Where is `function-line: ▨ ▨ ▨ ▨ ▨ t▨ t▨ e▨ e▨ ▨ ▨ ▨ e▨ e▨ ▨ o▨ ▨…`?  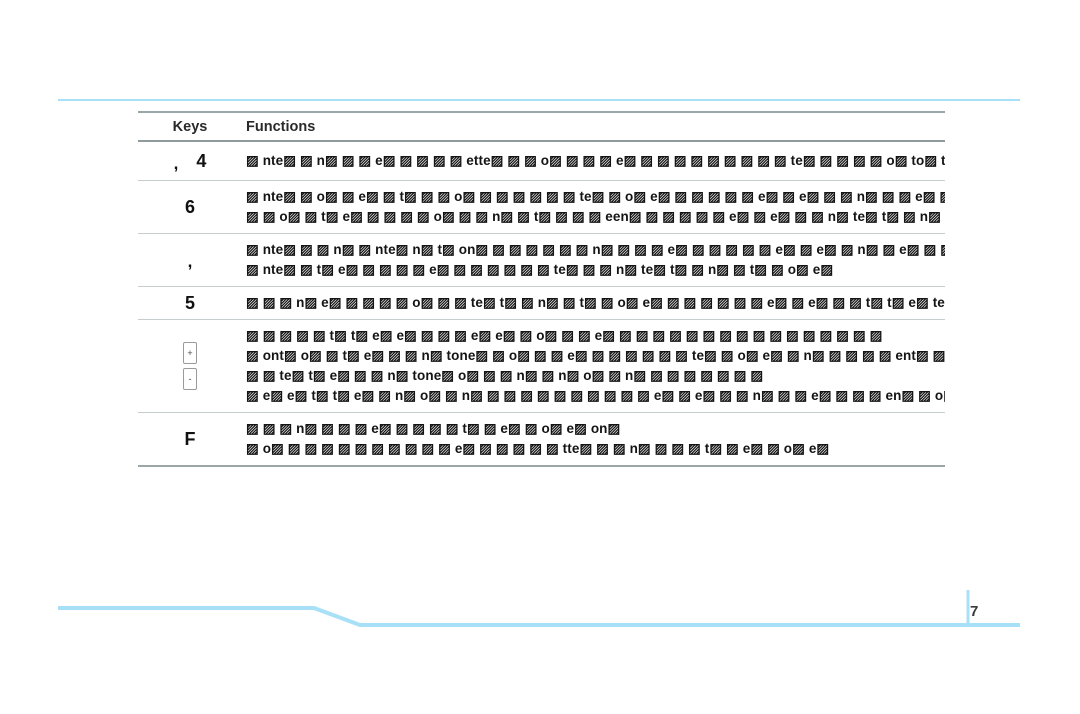
function-line: ▨ ▨ ▨ ▨ ▨ t▨ t▨ e▨ e▨ ▨ ▨ ▨ e▨ e▨ ▨ o▨ ▨… is located at coordinates (564, 335).